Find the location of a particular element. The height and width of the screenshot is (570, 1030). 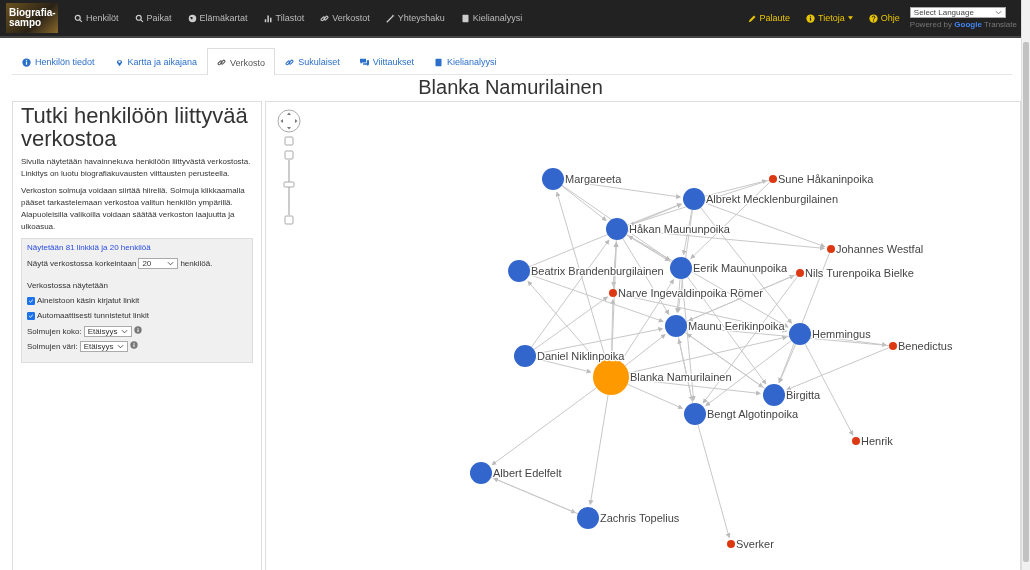

description-text: Verkoston solmuja voidaan siirtää hiirellä. Solmuja klikkaamalla pääset tarkastelemaan verkostoa valitun henkilön ympärillä. Alapuoleisilla valikoilla voidaan säätää verkoston laajuutta ja ulkoasua. is located at coordinates (133, 209).